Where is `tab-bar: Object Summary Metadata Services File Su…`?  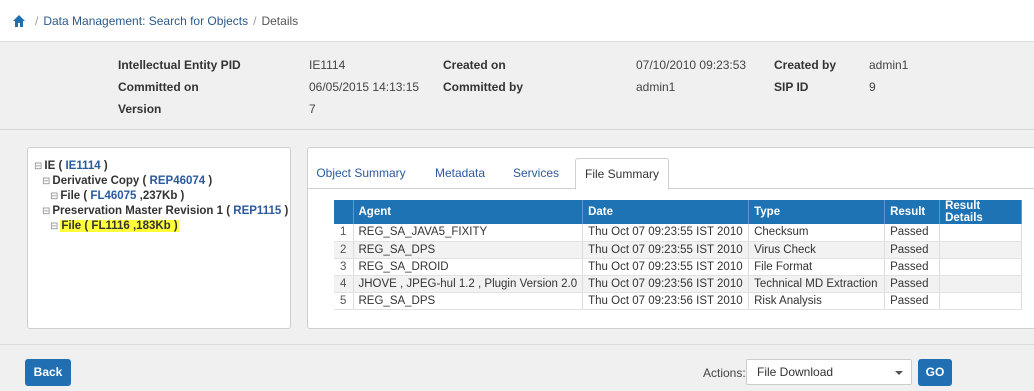
tab-bar: Object Summary Metadata Services File Su… is located at coordinates (671, 174).